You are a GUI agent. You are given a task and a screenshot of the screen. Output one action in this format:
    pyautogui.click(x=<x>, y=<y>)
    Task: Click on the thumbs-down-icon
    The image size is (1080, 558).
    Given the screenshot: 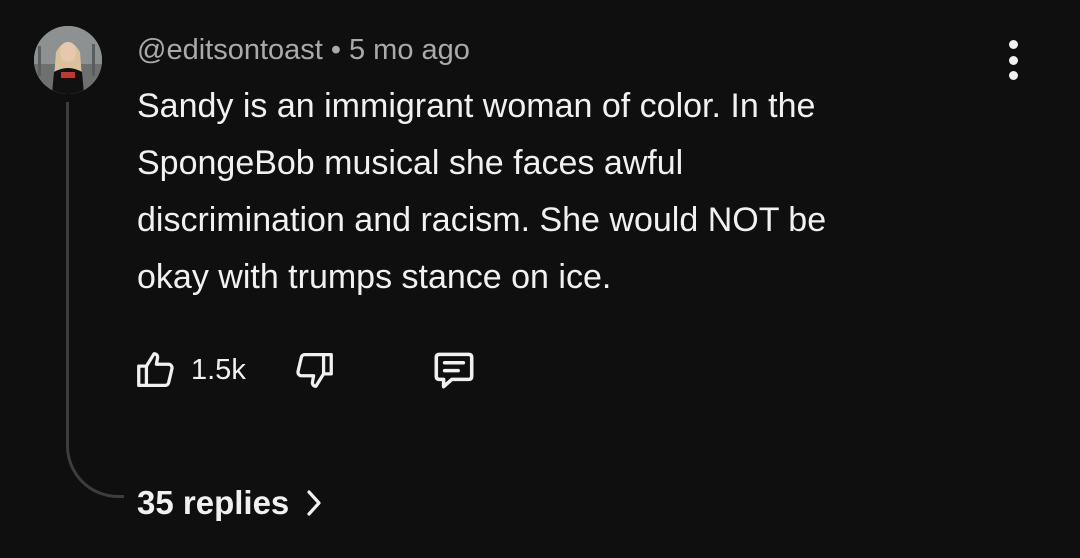 What is the action you would take?
    pyautogui.click(x=314, y=370)
    